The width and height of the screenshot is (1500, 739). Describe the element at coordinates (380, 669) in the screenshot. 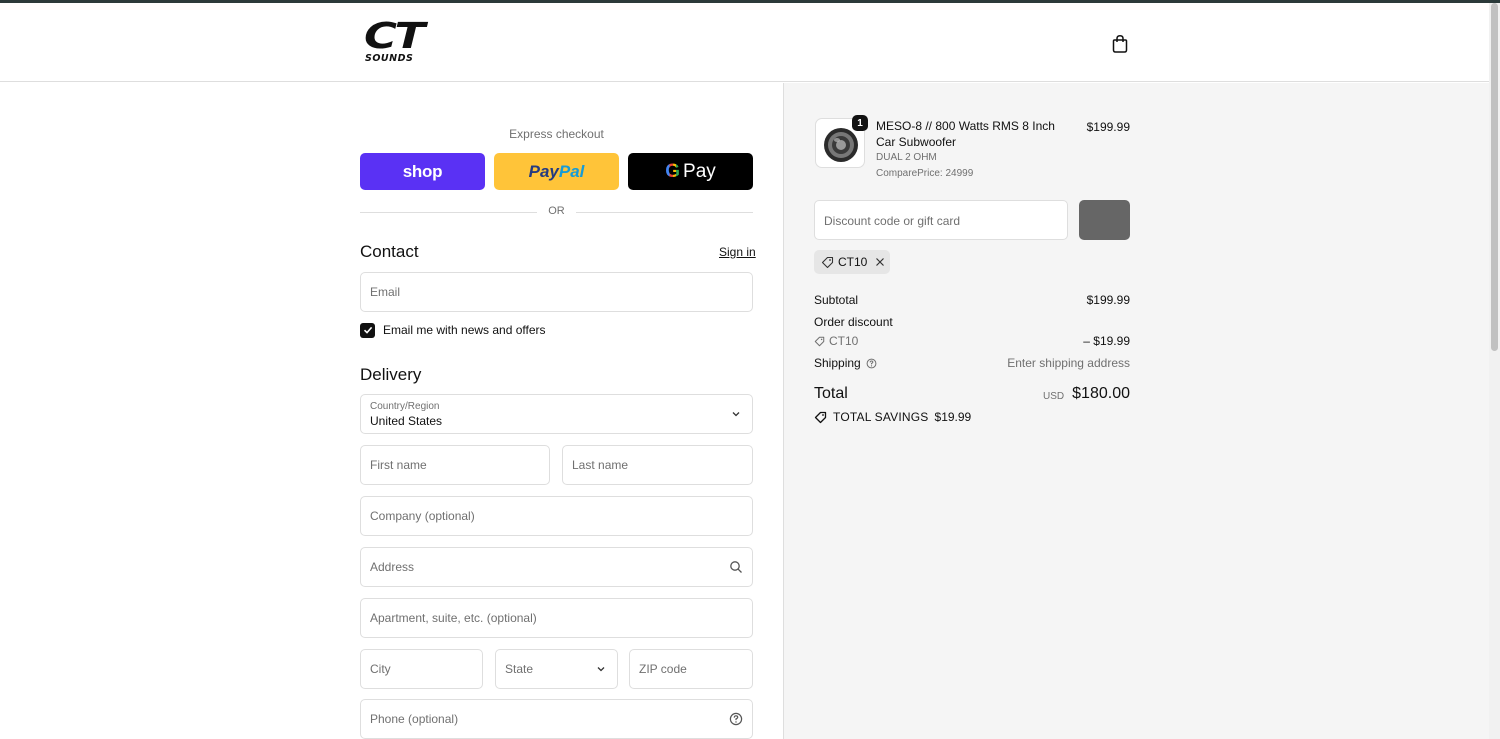

I see `city-placeholder: City` at that location.